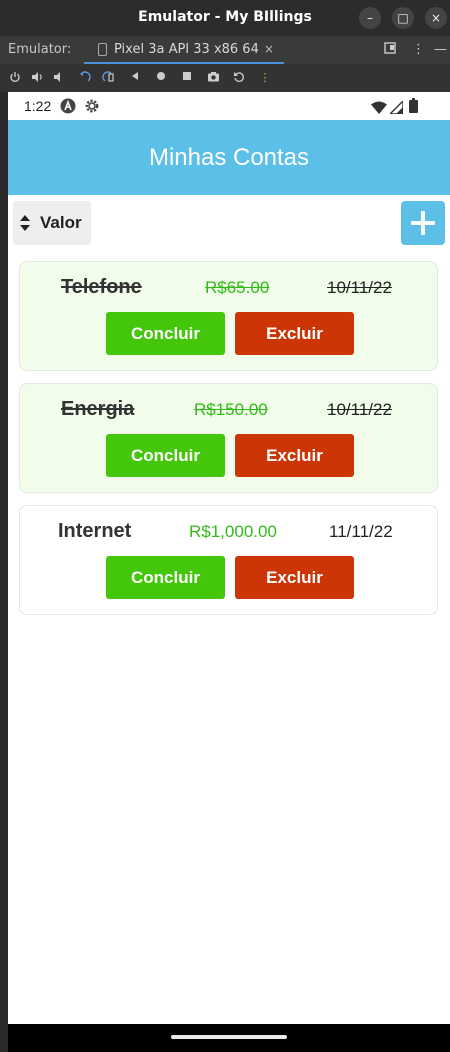 The width and height of the screenshot is (450, 1052). Describe the element at coordinates (418, 49) in the screenshot. I see `more-options-icon: ⋮` at that location.